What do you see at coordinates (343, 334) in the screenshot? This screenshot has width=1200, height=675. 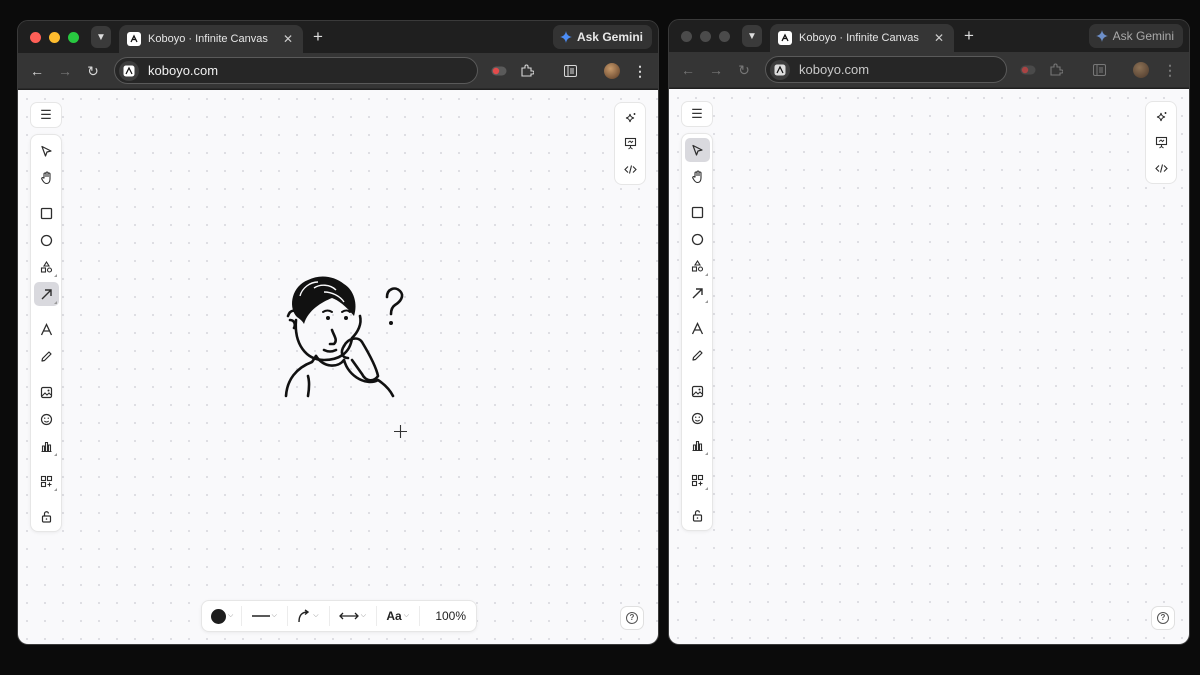 I see `thinking-person-illustration` at bounding box center [343, 334].